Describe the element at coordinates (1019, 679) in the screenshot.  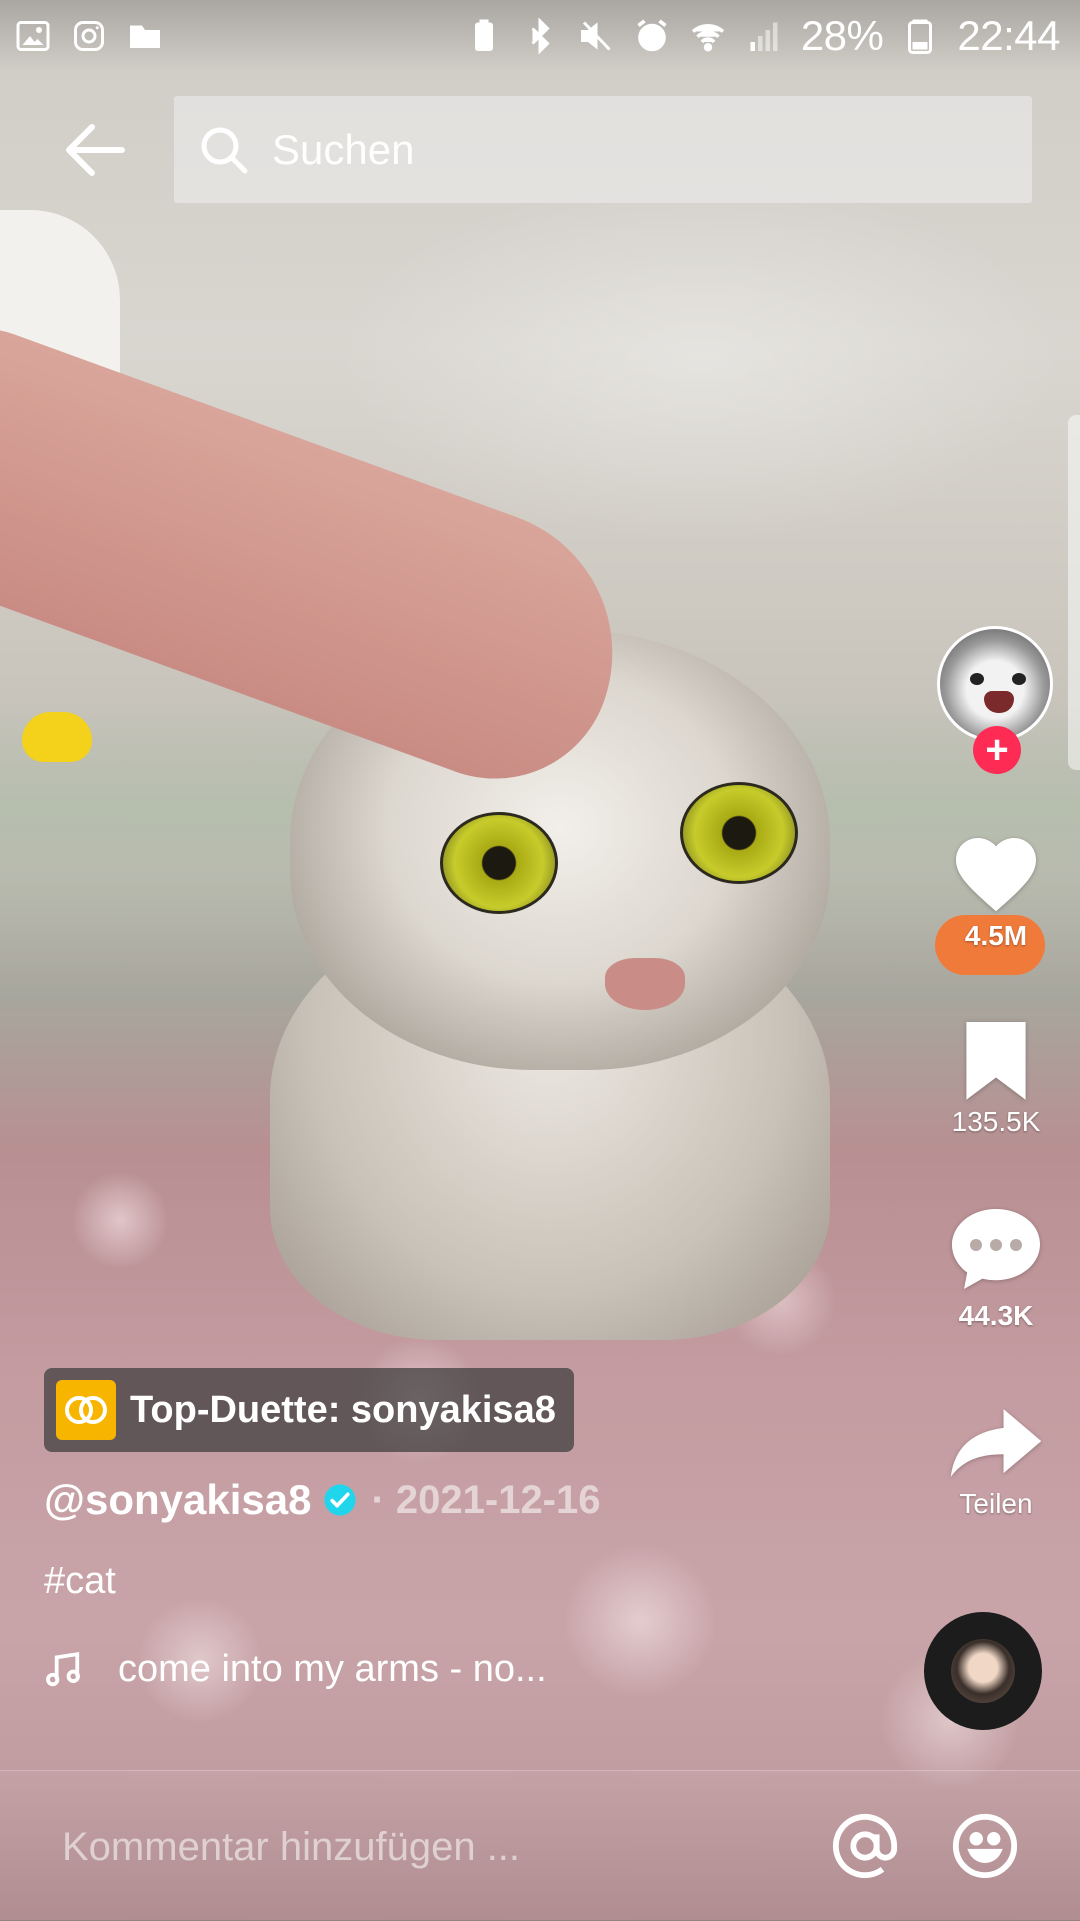
I see `avatar-eye-right` at that location.